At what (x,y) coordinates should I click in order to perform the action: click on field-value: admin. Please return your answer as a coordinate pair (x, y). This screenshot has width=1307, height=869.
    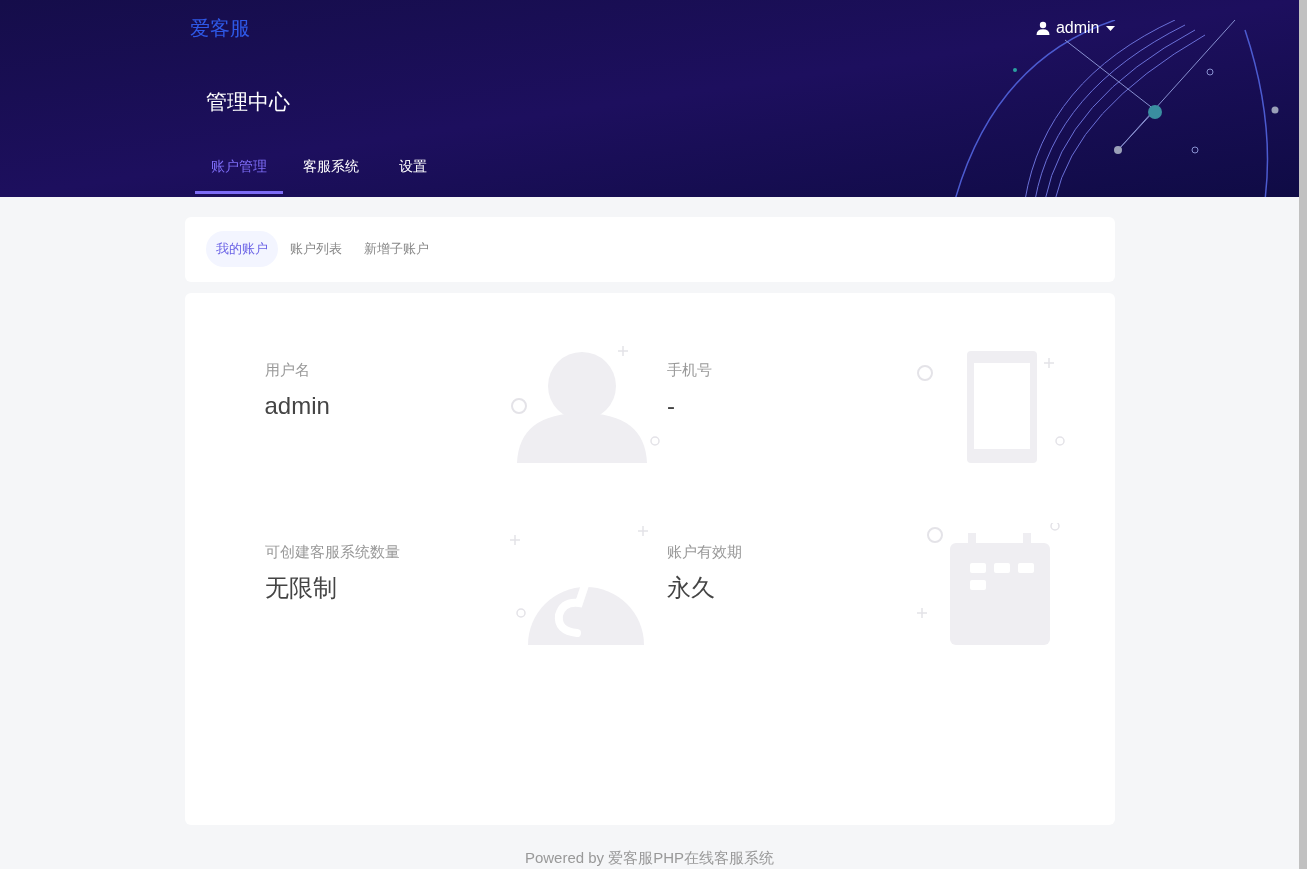
    Looking at the image, I should click on (297, 405).